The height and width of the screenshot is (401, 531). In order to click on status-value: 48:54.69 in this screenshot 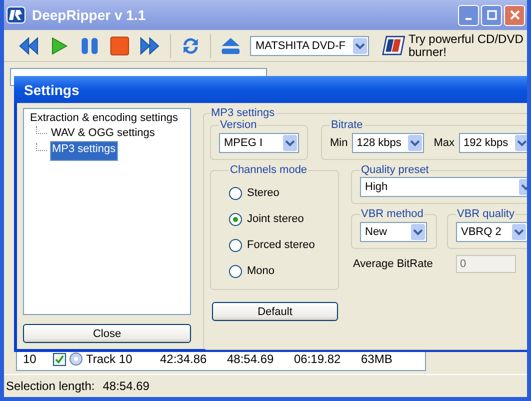, I will do `click(126, 386)`.